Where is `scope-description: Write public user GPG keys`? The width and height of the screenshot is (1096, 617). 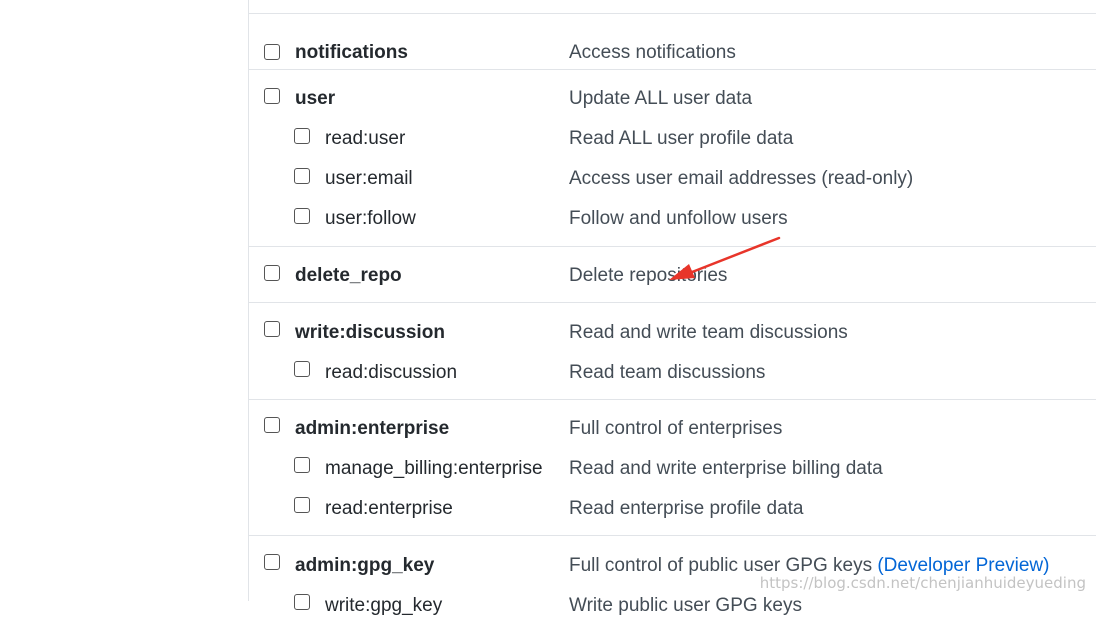 scope-description: Write public user GPG keys is located at coordinates (686, 605).